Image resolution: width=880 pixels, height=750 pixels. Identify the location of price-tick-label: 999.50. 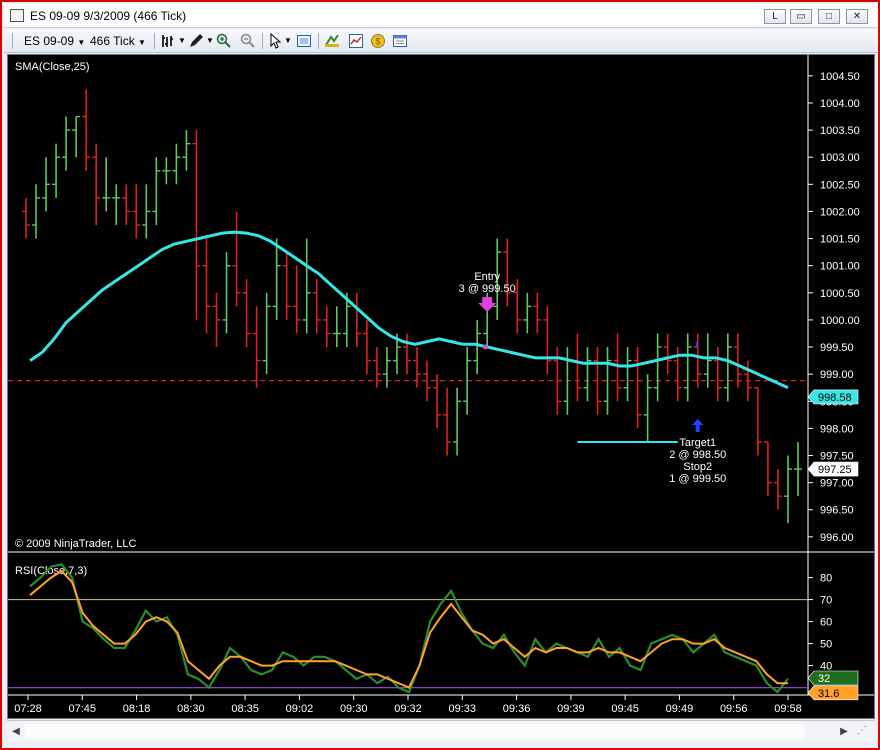
(837, 348).